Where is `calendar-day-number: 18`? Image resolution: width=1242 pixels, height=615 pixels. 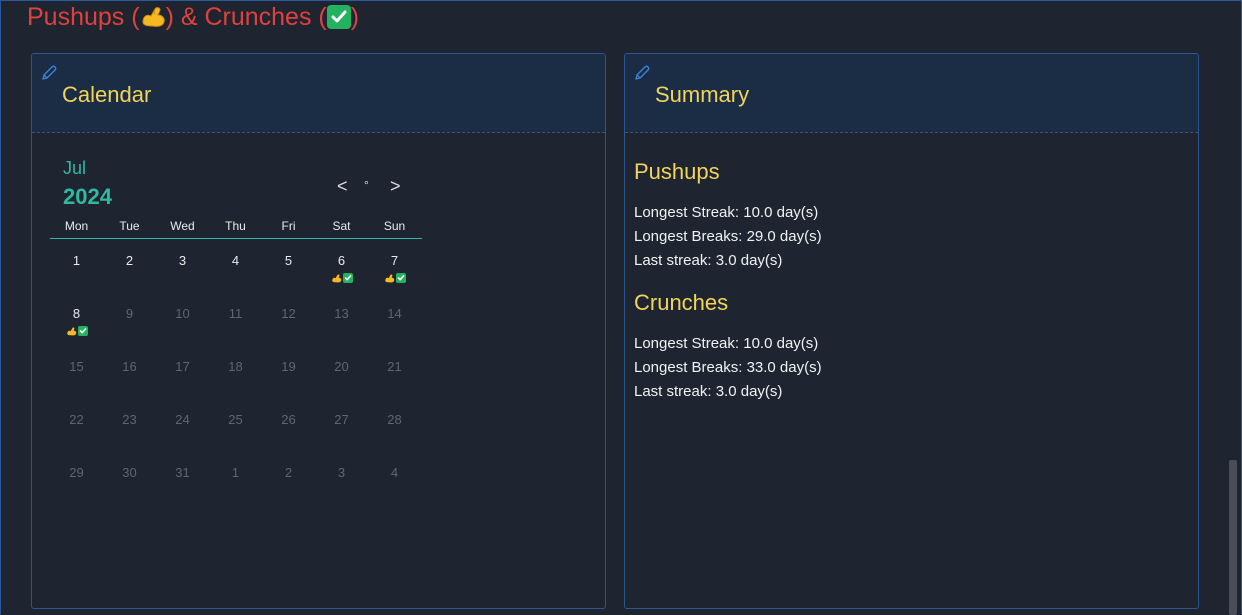 calendar-day-number: 18 is located at coordinates (235, 366).